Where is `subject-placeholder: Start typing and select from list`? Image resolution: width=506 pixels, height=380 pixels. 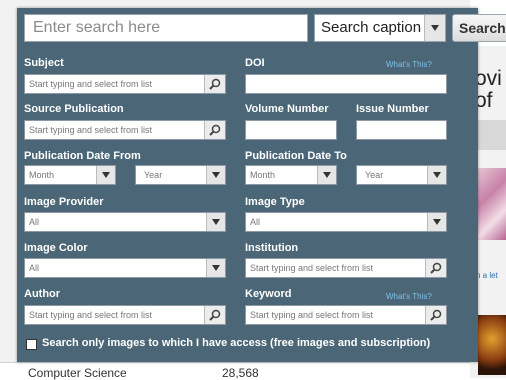 subject-placeholder: Start typing and select from list is located at coordinates (91, 84).